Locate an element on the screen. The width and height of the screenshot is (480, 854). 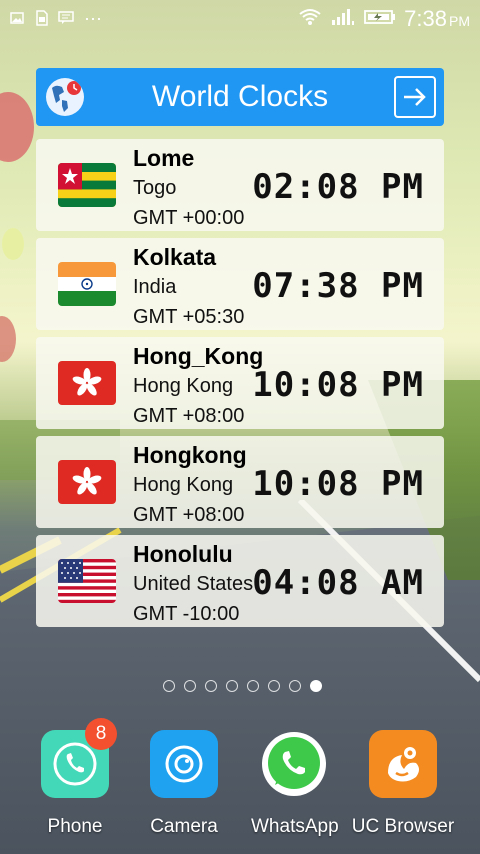
gmt-offset: GMT +05:30 is located at coordinates (189, 317).